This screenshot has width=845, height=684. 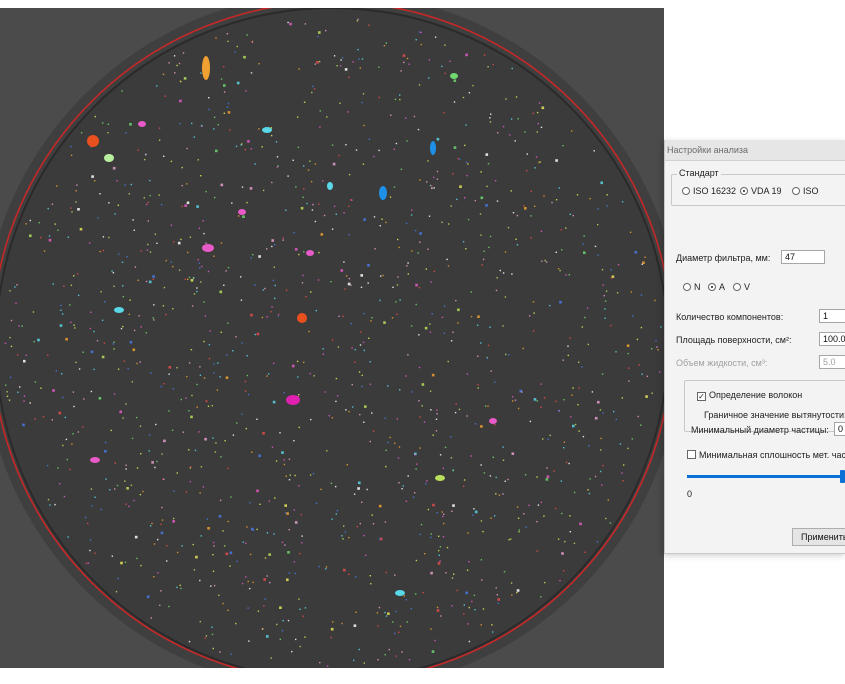 What do you see at coordinates (761, 191) in the screenshot?
I see `radio-vda-19: VDA 19` at bounding box center [761, 191].